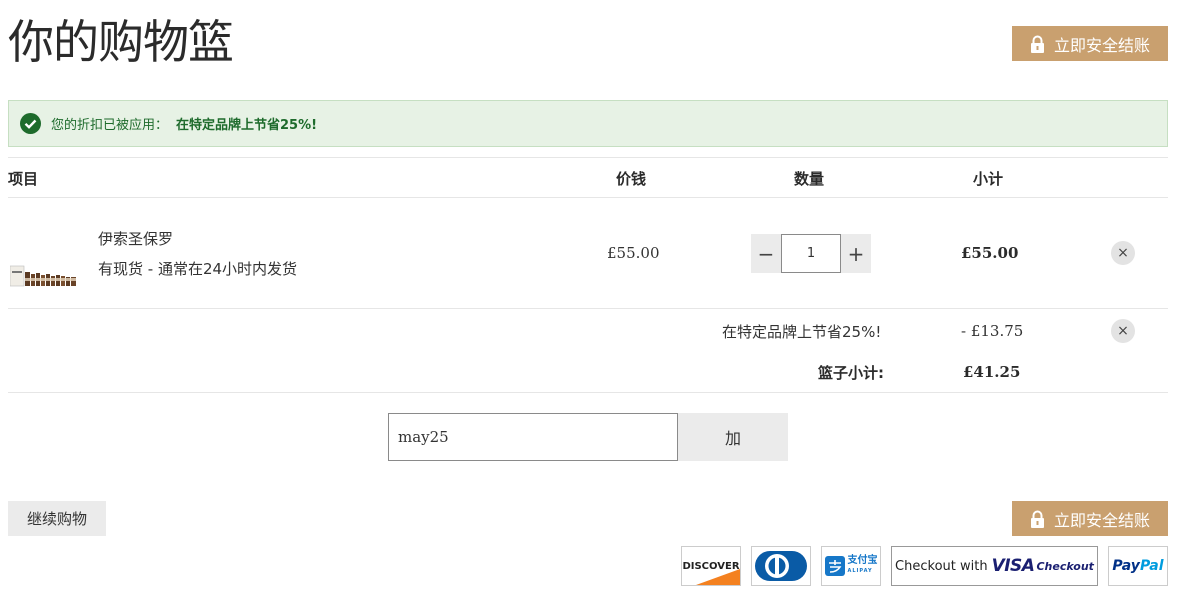 This screenshot has height=614, width=1199. Describe the element at coordinates (121, 42) in the screenshot. I see `page-title: 你的购物篮` at that location.